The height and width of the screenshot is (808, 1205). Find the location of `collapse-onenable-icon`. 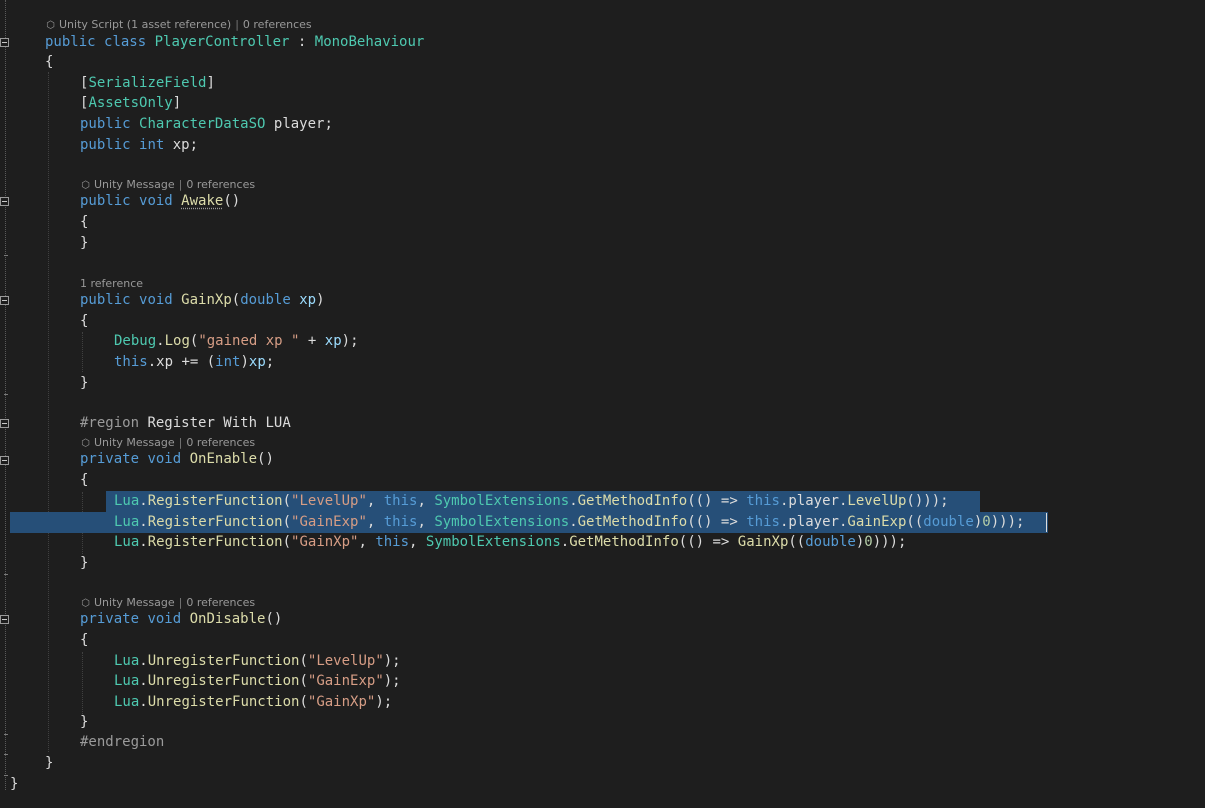

collapse-onenable-icon is located at coordinates (4, 460).